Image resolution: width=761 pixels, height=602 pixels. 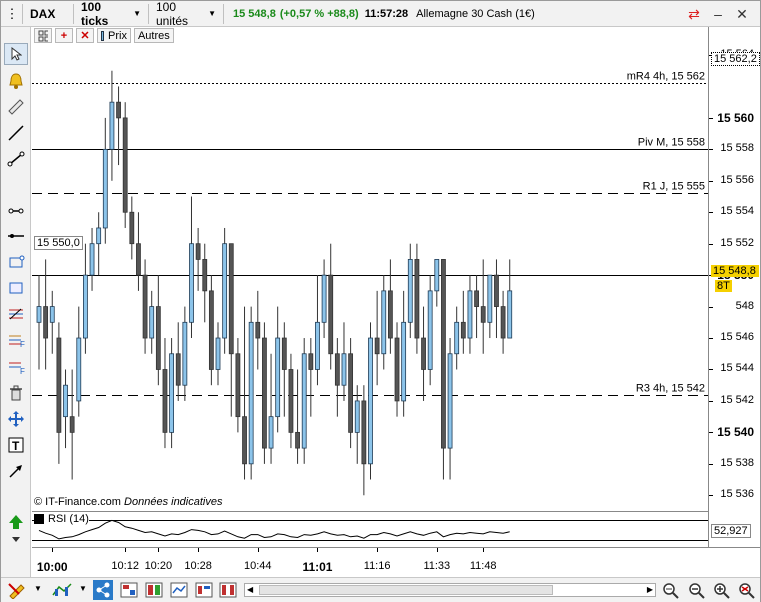 What do you see at coordinates (723, 286) in the screenshot?
I see `ticks-left-tag: 8T` at bounding box center [723, 286].